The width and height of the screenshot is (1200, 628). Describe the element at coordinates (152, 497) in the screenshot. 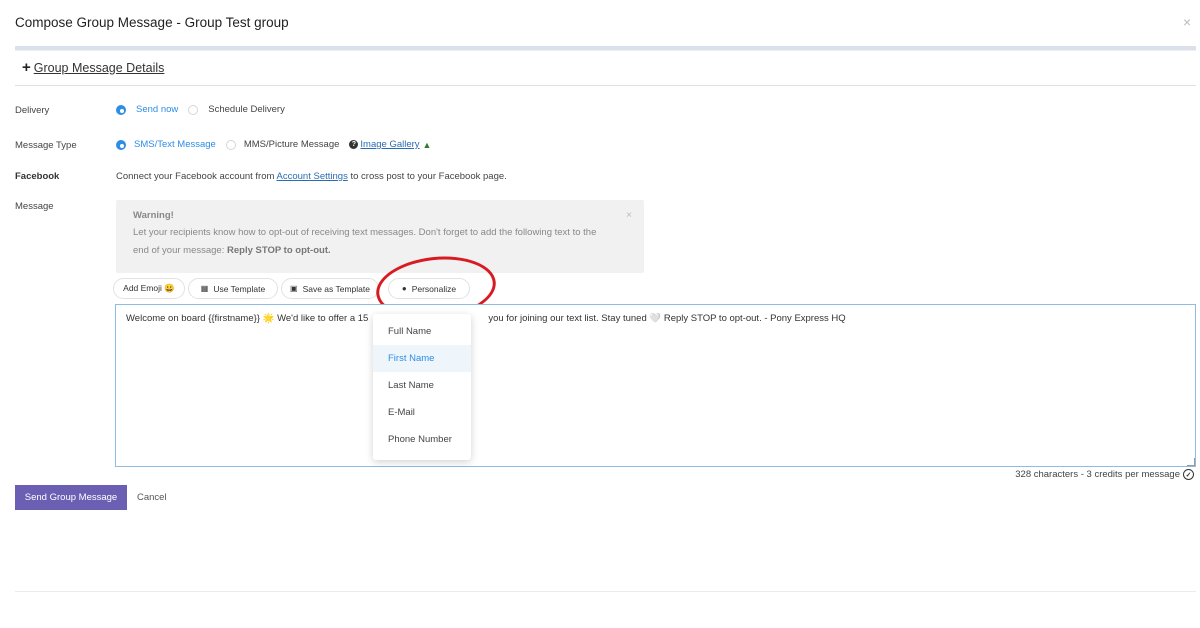

I see `cancel-link: Cancel` at that location.